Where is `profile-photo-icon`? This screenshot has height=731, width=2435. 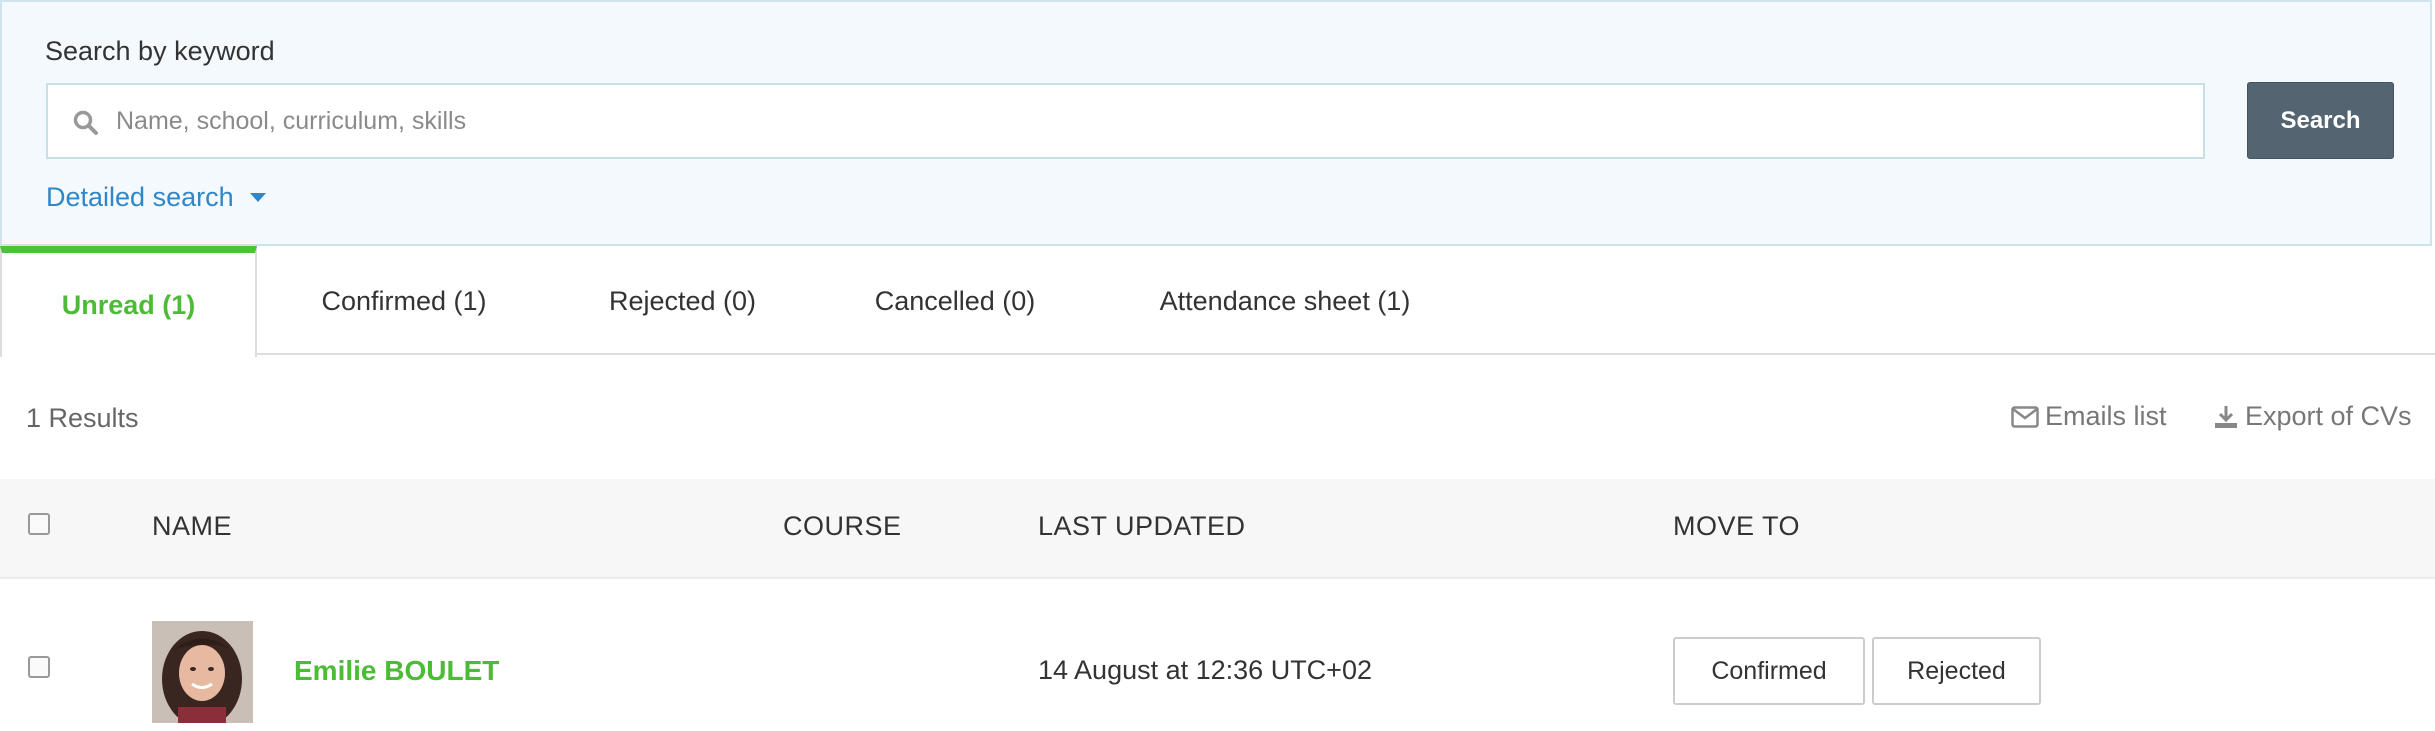 profile-photo-icon is located at coordinates (202, 672).